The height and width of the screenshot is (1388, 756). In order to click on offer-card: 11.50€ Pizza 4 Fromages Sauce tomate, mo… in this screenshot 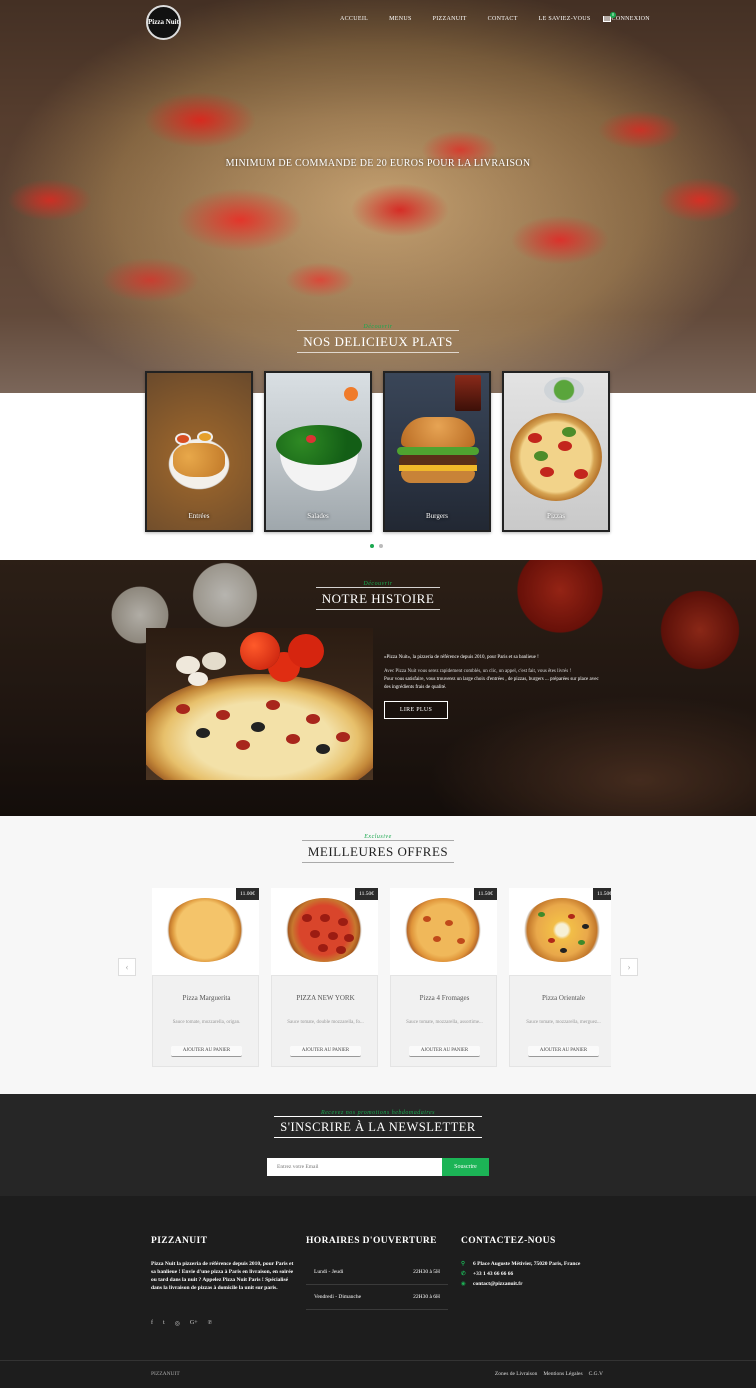, I will do `click(443, 977)`.